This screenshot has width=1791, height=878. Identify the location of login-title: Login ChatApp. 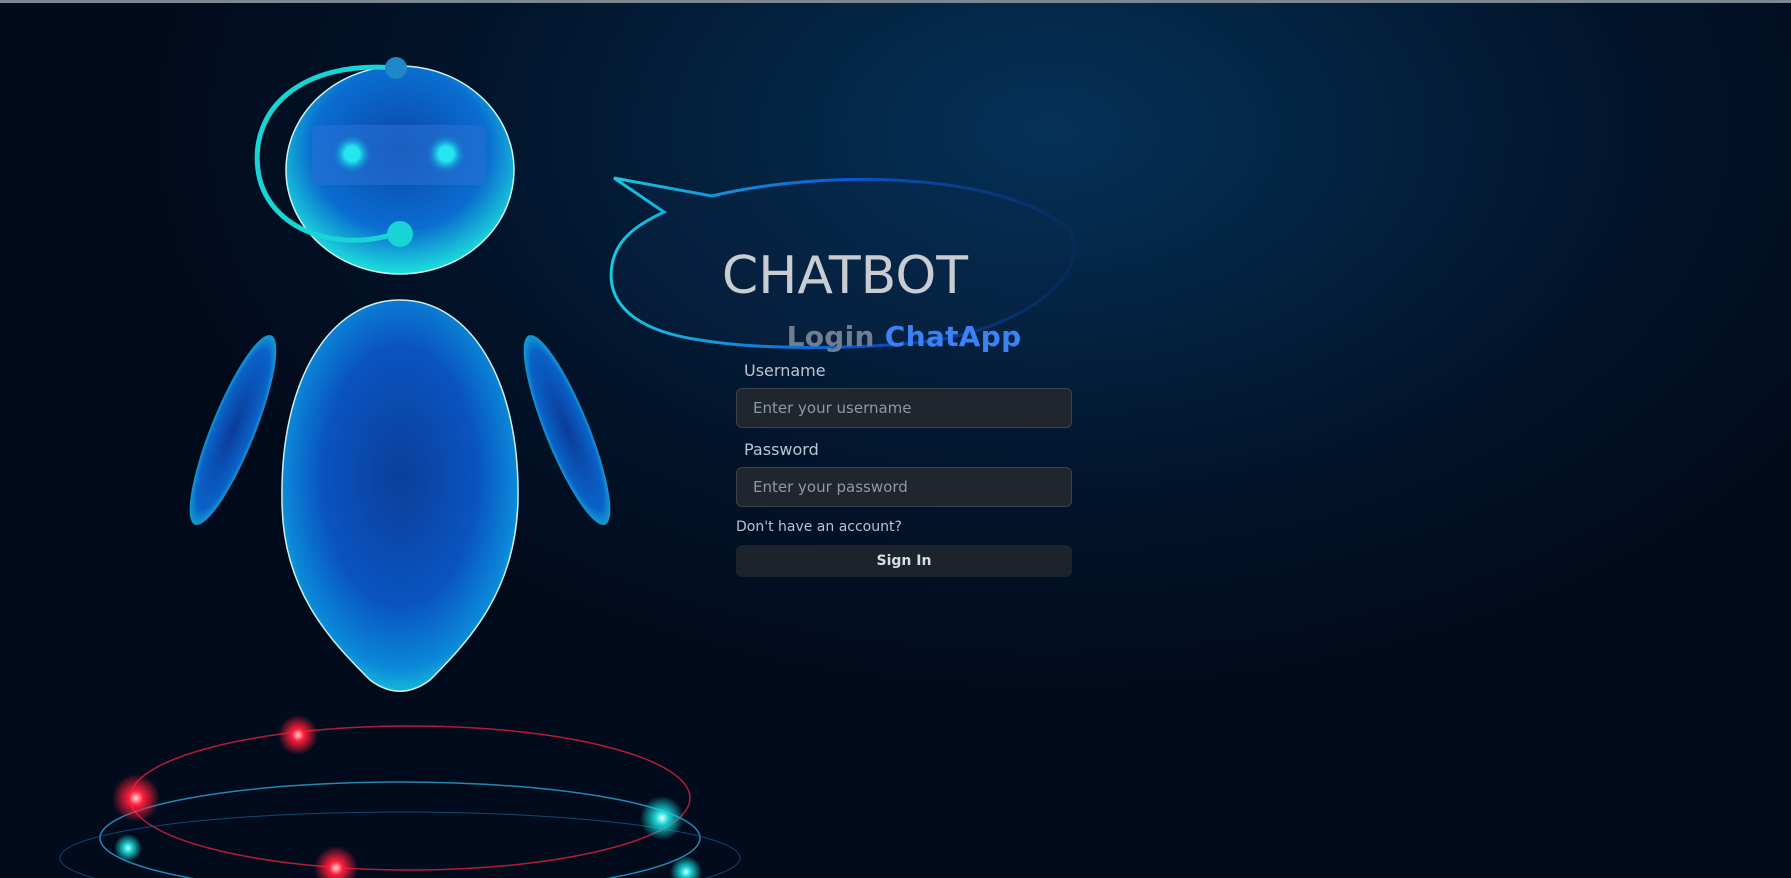
(904, 336).